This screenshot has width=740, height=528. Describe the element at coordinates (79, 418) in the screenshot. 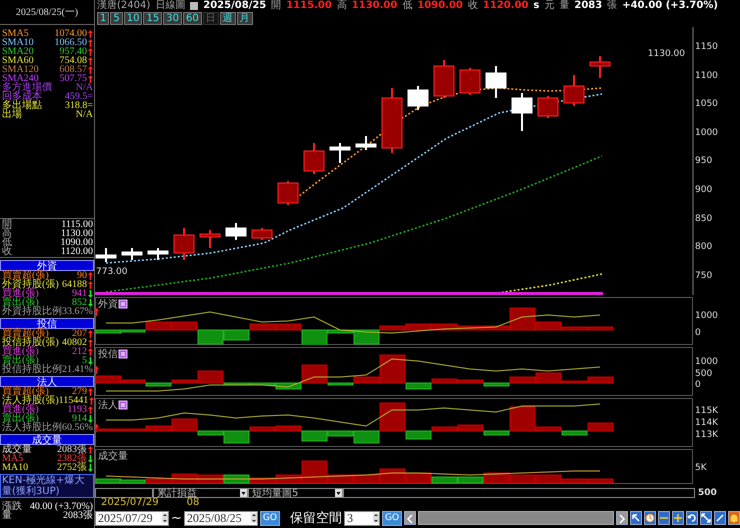

I see `row-value: 914` at that location.